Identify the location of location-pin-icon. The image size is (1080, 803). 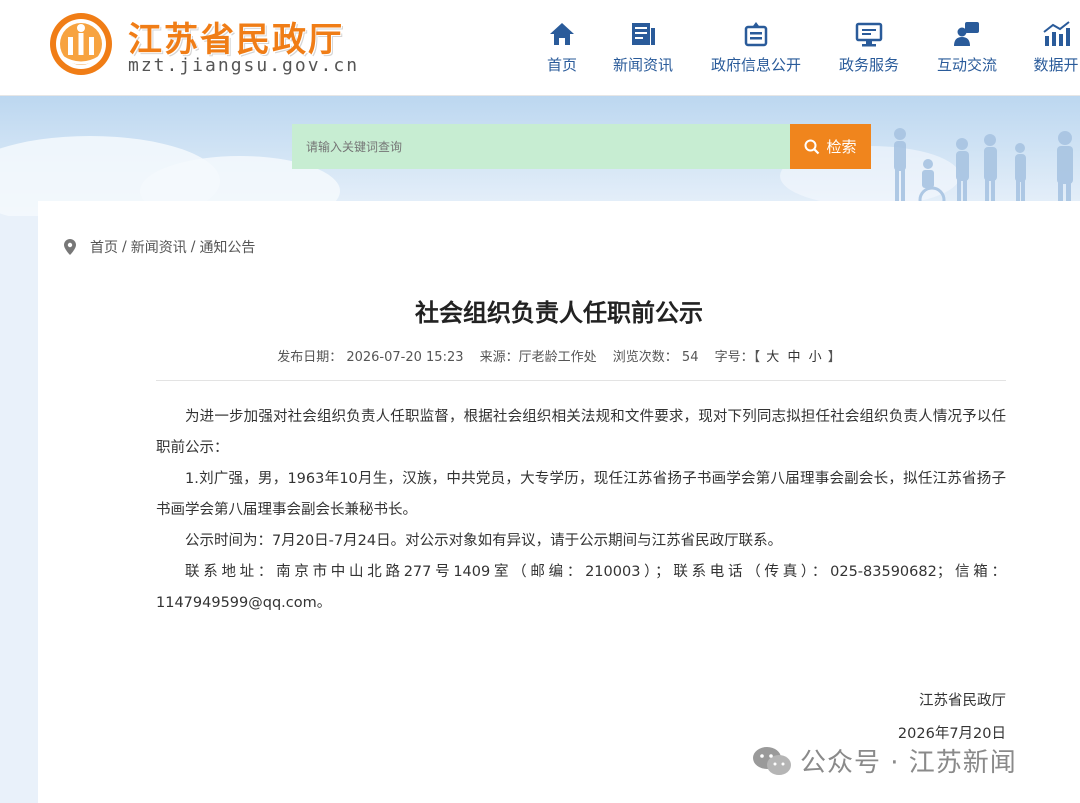
(70, 247).